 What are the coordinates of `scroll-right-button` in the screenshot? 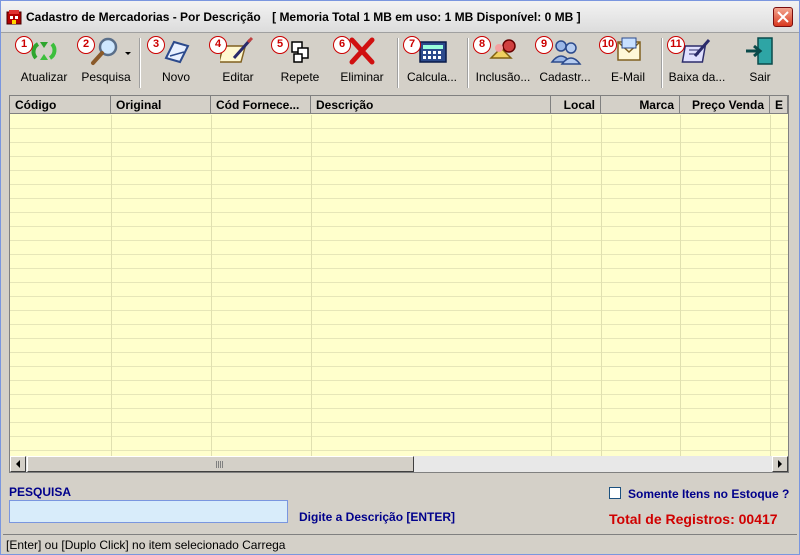 It's located at (780, 464).